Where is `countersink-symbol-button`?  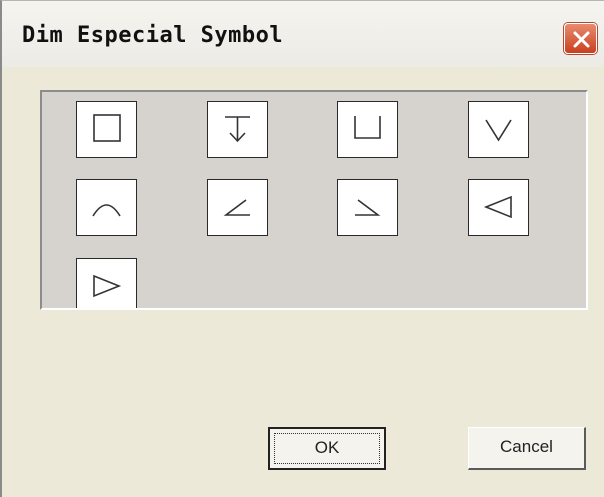 countersink-symbol-button is located at coordinates (498, 129).